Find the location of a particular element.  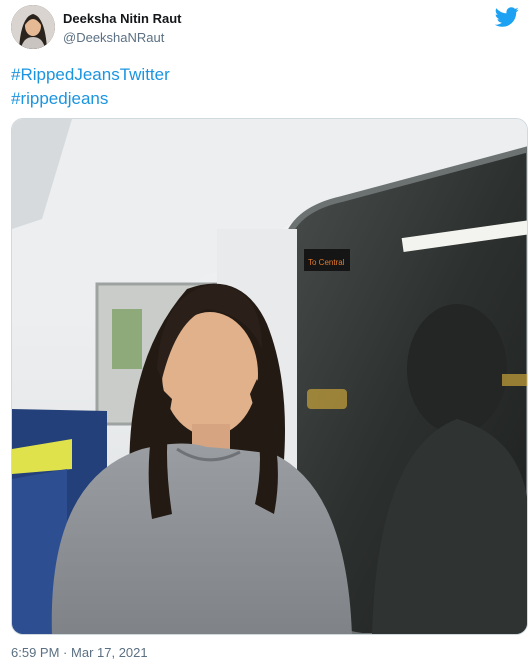

twitter-bird-icon is located at coordinates (507, 17).